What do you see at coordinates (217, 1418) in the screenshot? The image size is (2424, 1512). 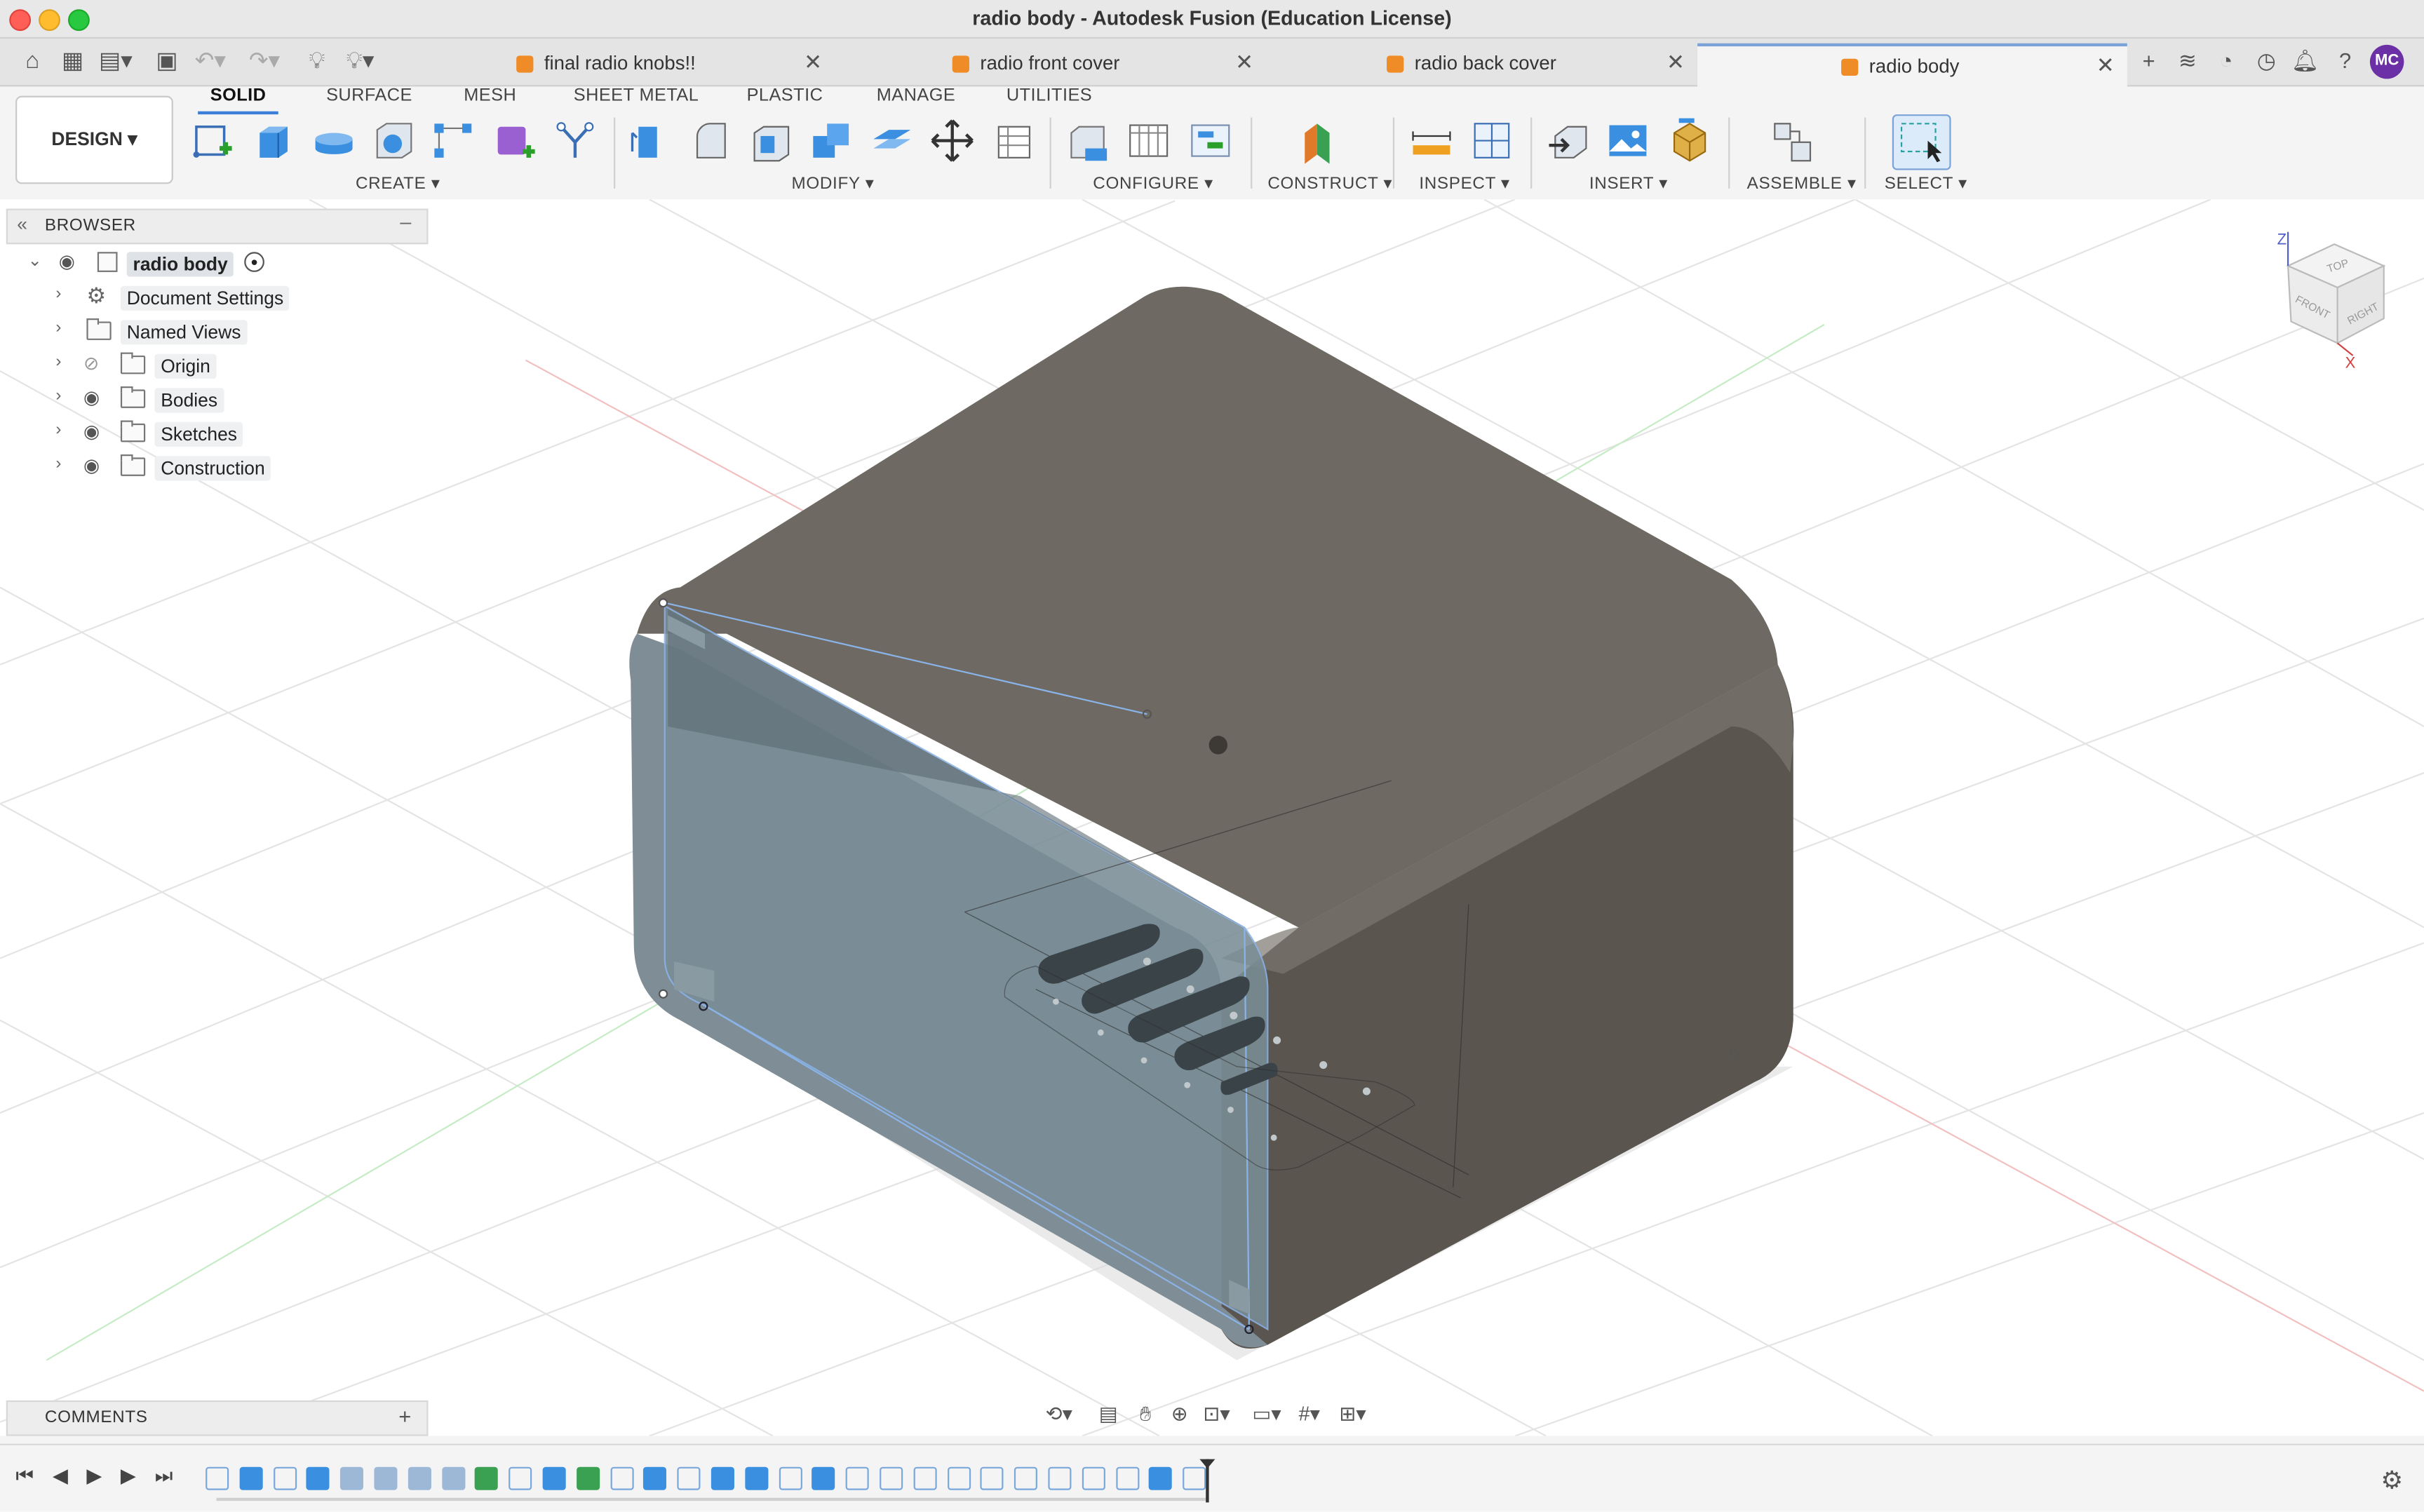 I see `comments-panel: COMMENTS +` at bounding box center [217, 1418].